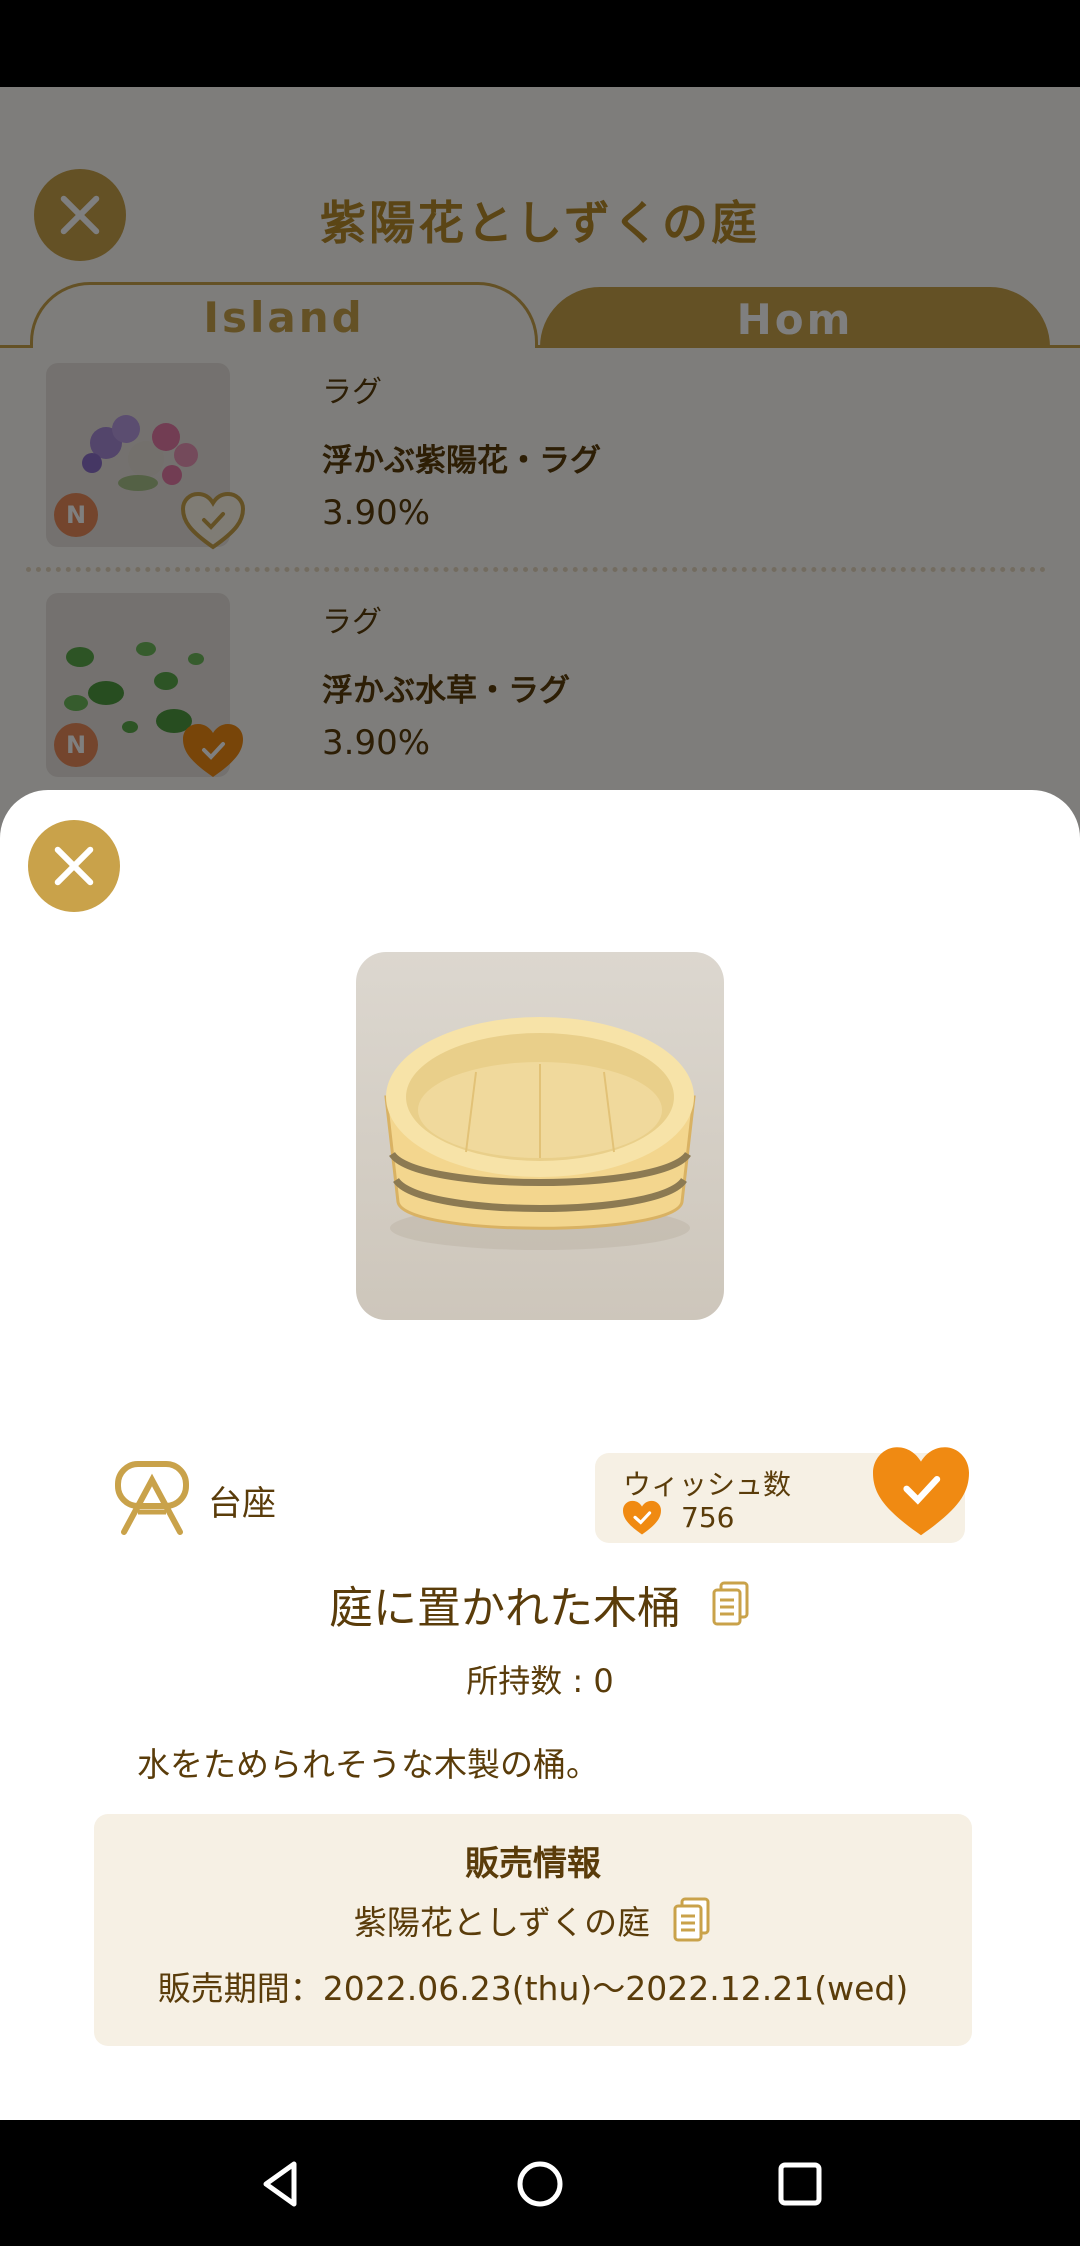 This screenshot has height=2246, width=1080. What do you see at coordinates (242, 1504) in the screenshot?
I see `category-label: 台座` at bounding box center [242, 1504].